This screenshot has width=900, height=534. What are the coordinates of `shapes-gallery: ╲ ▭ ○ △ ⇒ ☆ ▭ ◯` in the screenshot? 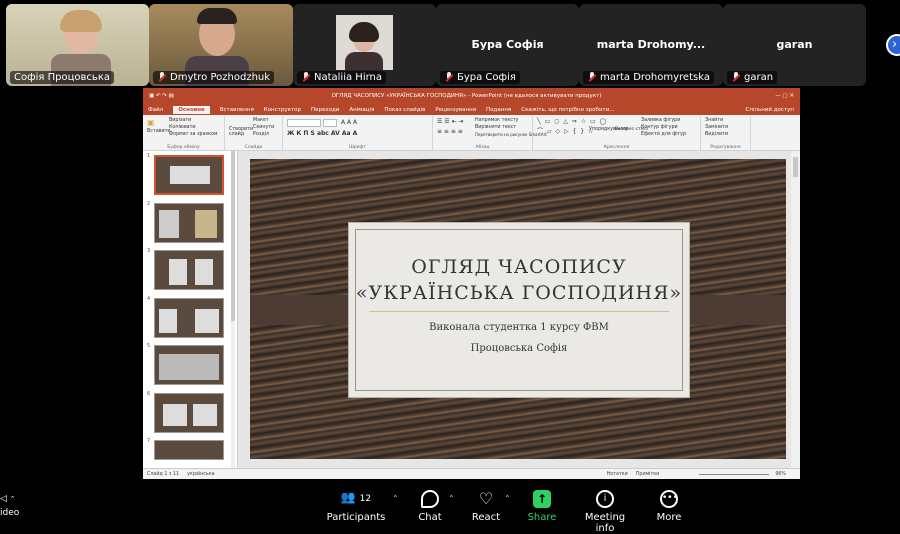 It's located at (572, 121).